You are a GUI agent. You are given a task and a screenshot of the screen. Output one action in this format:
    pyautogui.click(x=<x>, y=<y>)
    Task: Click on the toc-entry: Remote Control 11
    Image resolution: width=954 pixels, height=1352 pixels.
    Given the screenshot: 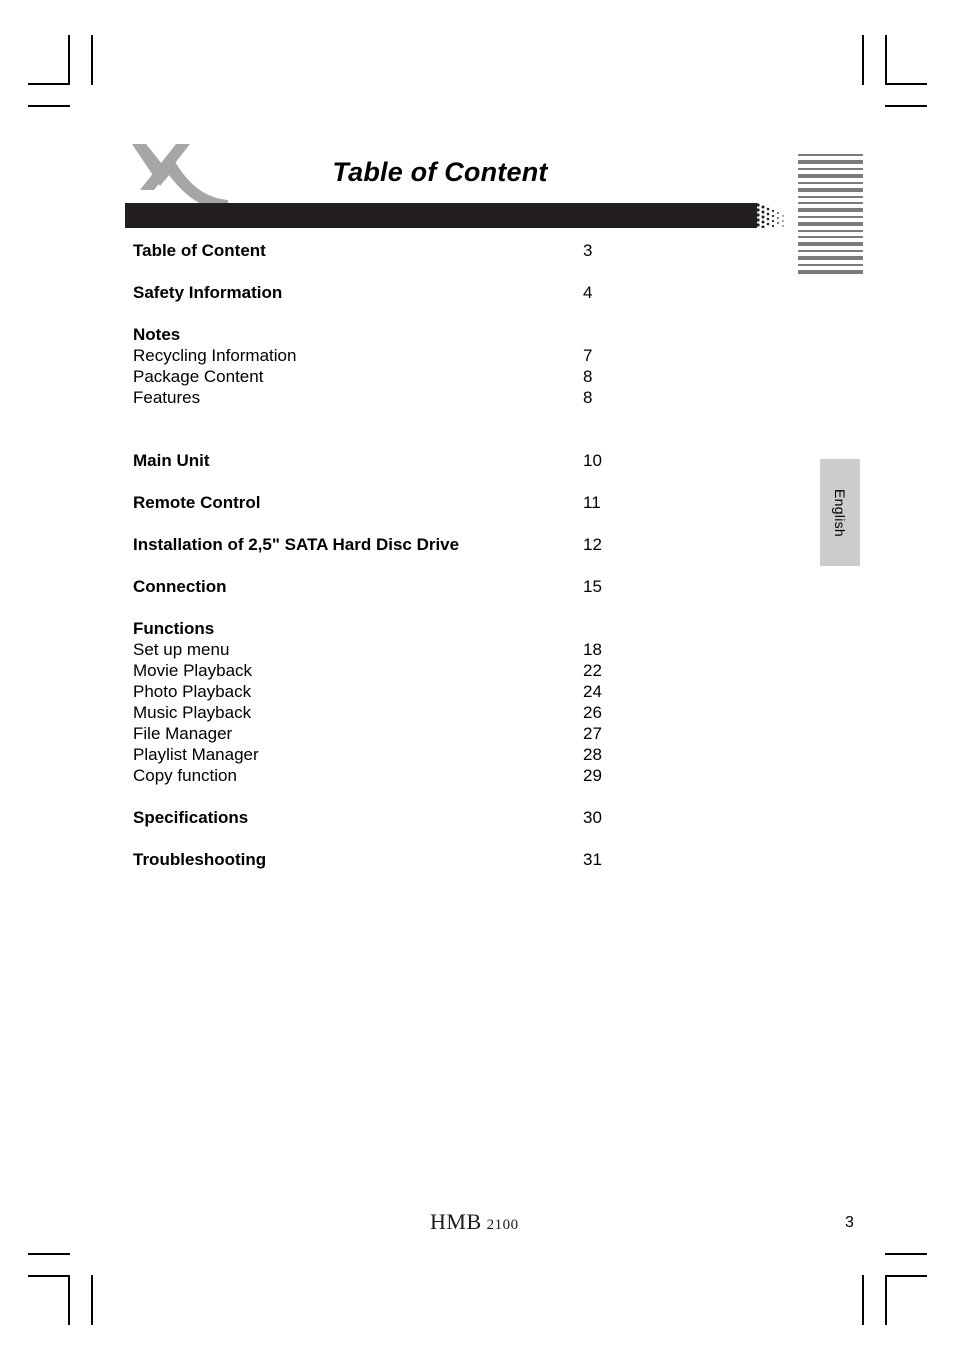 What is the action you would take?
    pyautogui.click(x=413, y=502)
    